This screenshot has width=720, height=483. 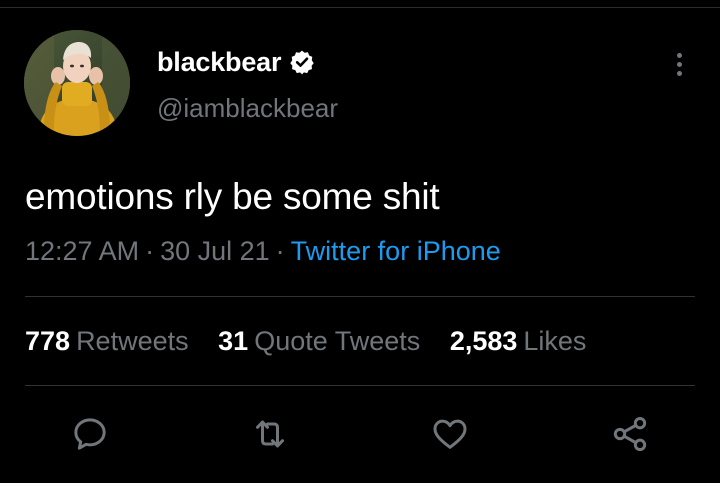 I want to click on like-button, so click(x=450, y=434).